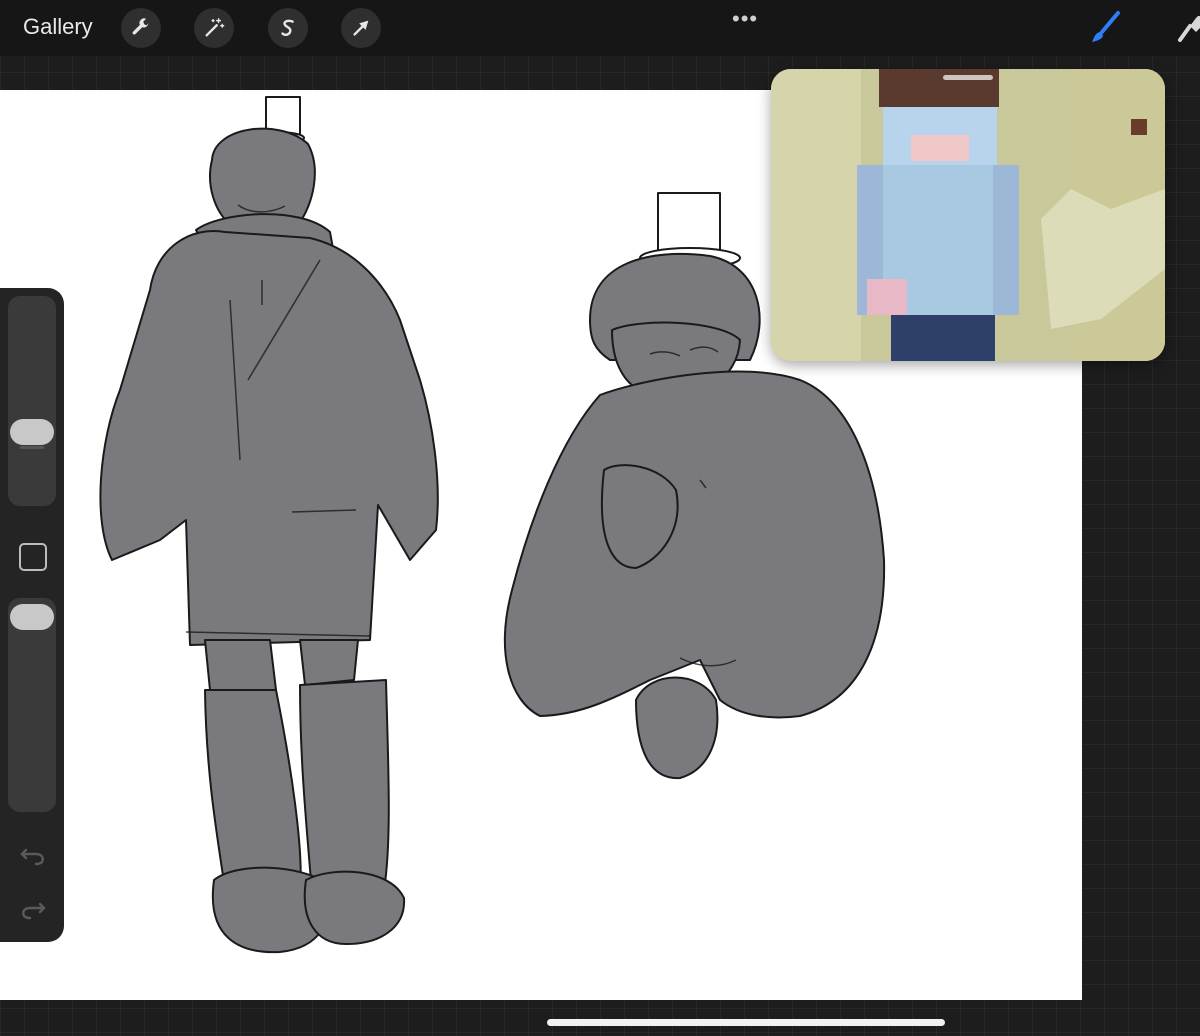 The height and width of the screenshot is (1036, 1200). I want to click on transform-button, so click(361, 28).